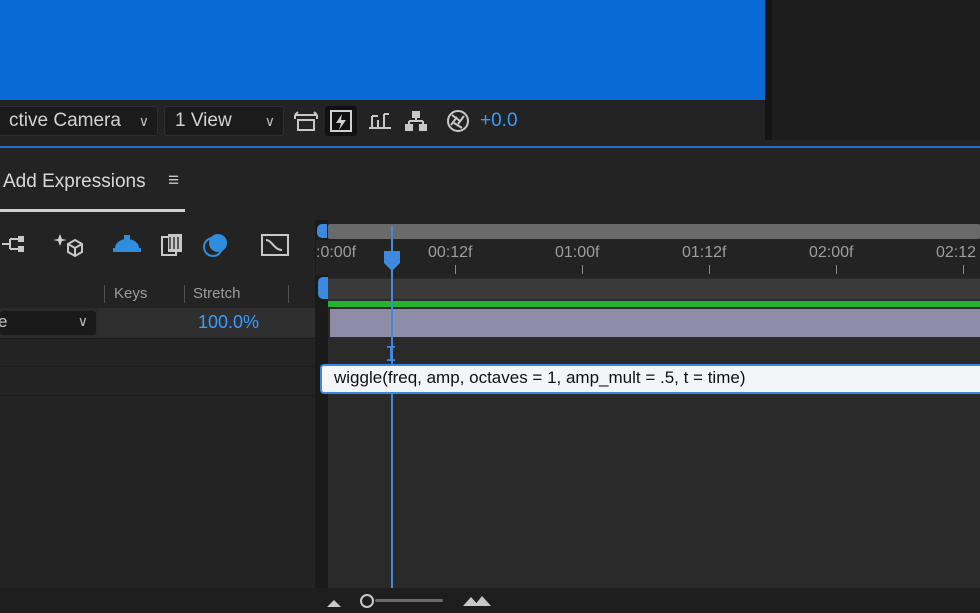  I want to click on dropdown-text: e, so click(4, 321).